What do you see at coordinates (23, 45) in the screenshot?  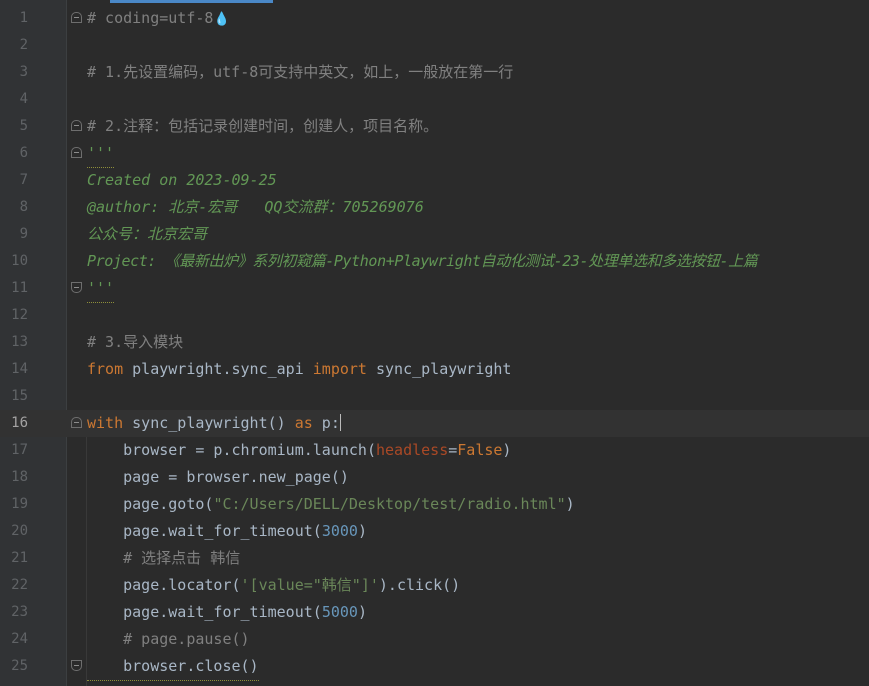 I see `line-number: 2` at bounding box center [23, 45].